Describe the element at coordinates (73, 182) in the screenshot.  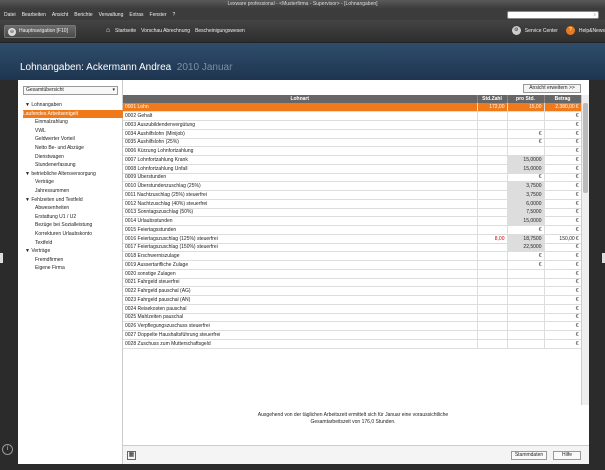
I see `nav-item-vertr-ge: Verträge` at that location.